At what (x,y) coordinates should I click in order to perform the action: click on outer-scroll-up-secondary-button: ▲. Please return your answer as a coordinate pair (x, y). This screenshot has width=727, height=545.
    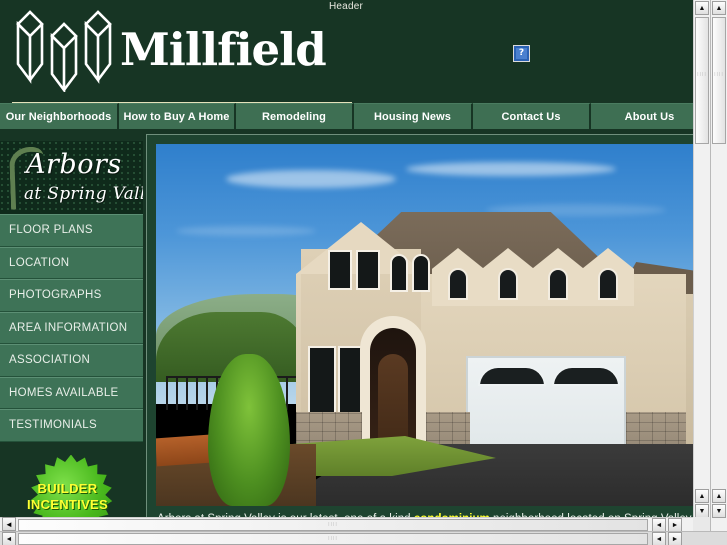
    Looking at the image, I should click on (719, 496).